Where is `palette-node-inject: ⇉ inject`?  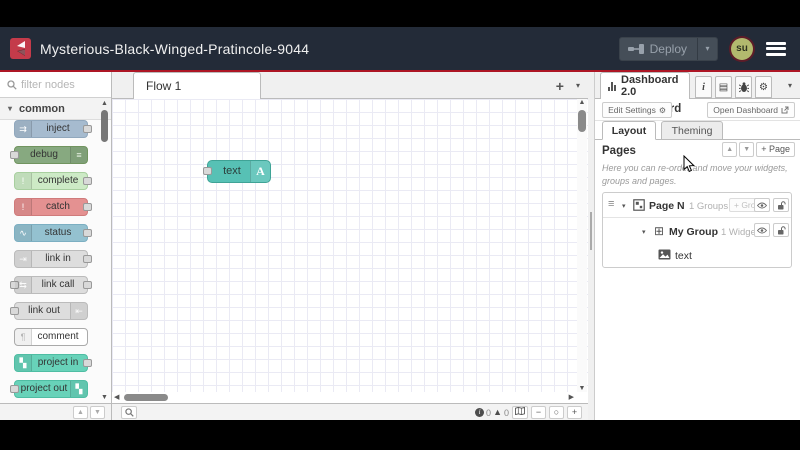 palette-node-inject: ⇉ inject is located at coordinates (53, 129).